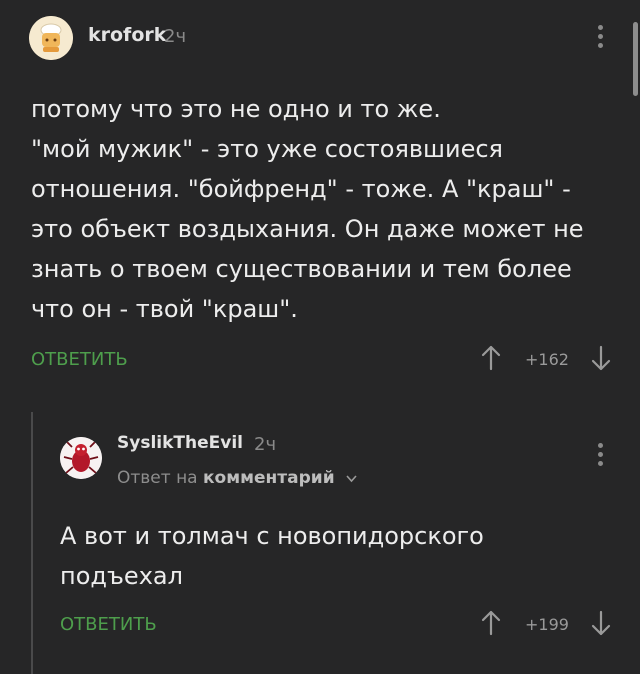 The image size is (640, 674). What do you see at coordinates (351, 479) in the screenshot?
I see `chevron-down-icon` at bounding box center [351, 479].